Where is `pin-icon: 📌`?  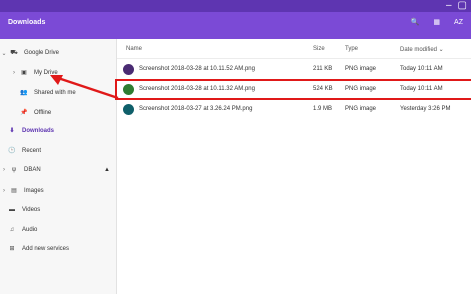 pin-icon: 📌 is located at coordinates (24, 113).